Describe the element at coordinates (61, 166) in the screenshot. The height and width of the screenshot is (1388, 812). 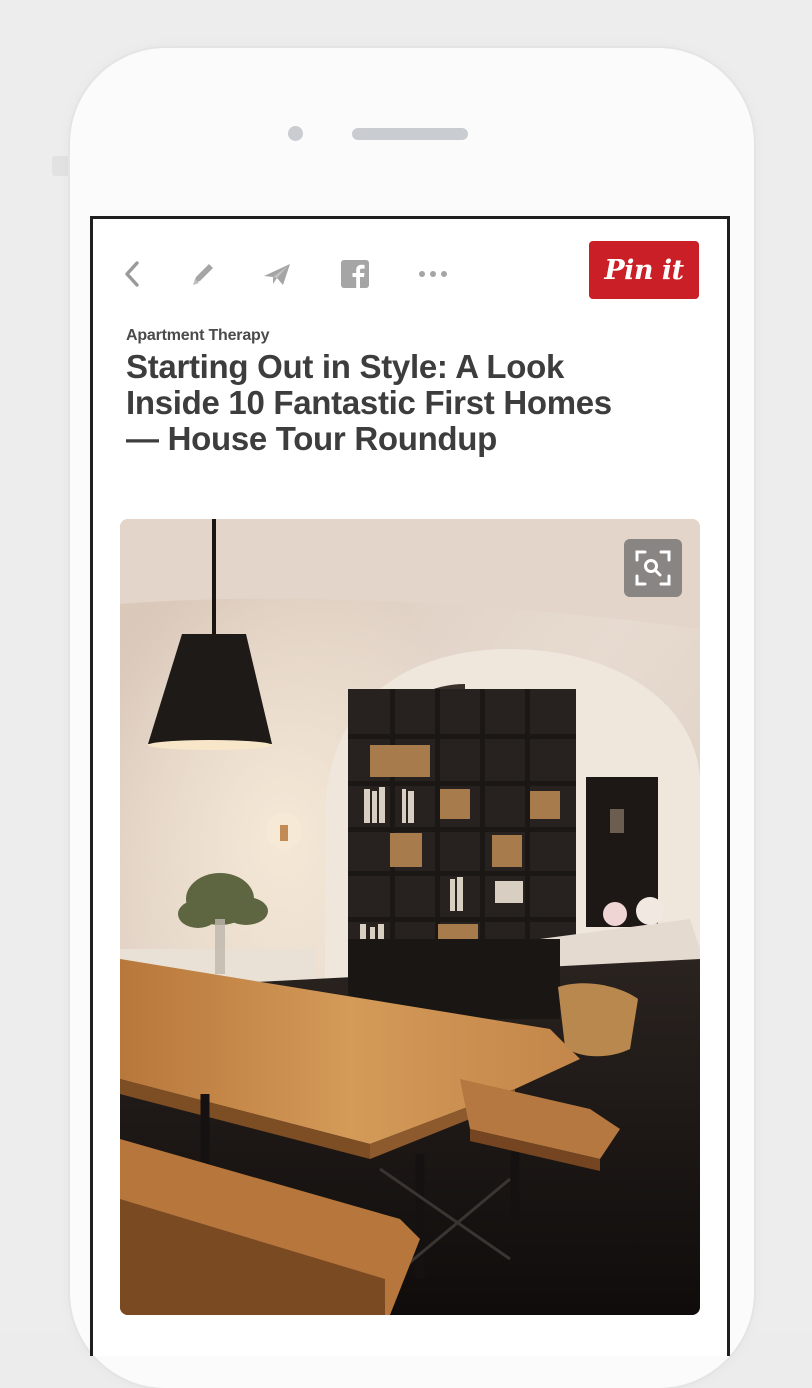
I see `phone-side-button` at that location.